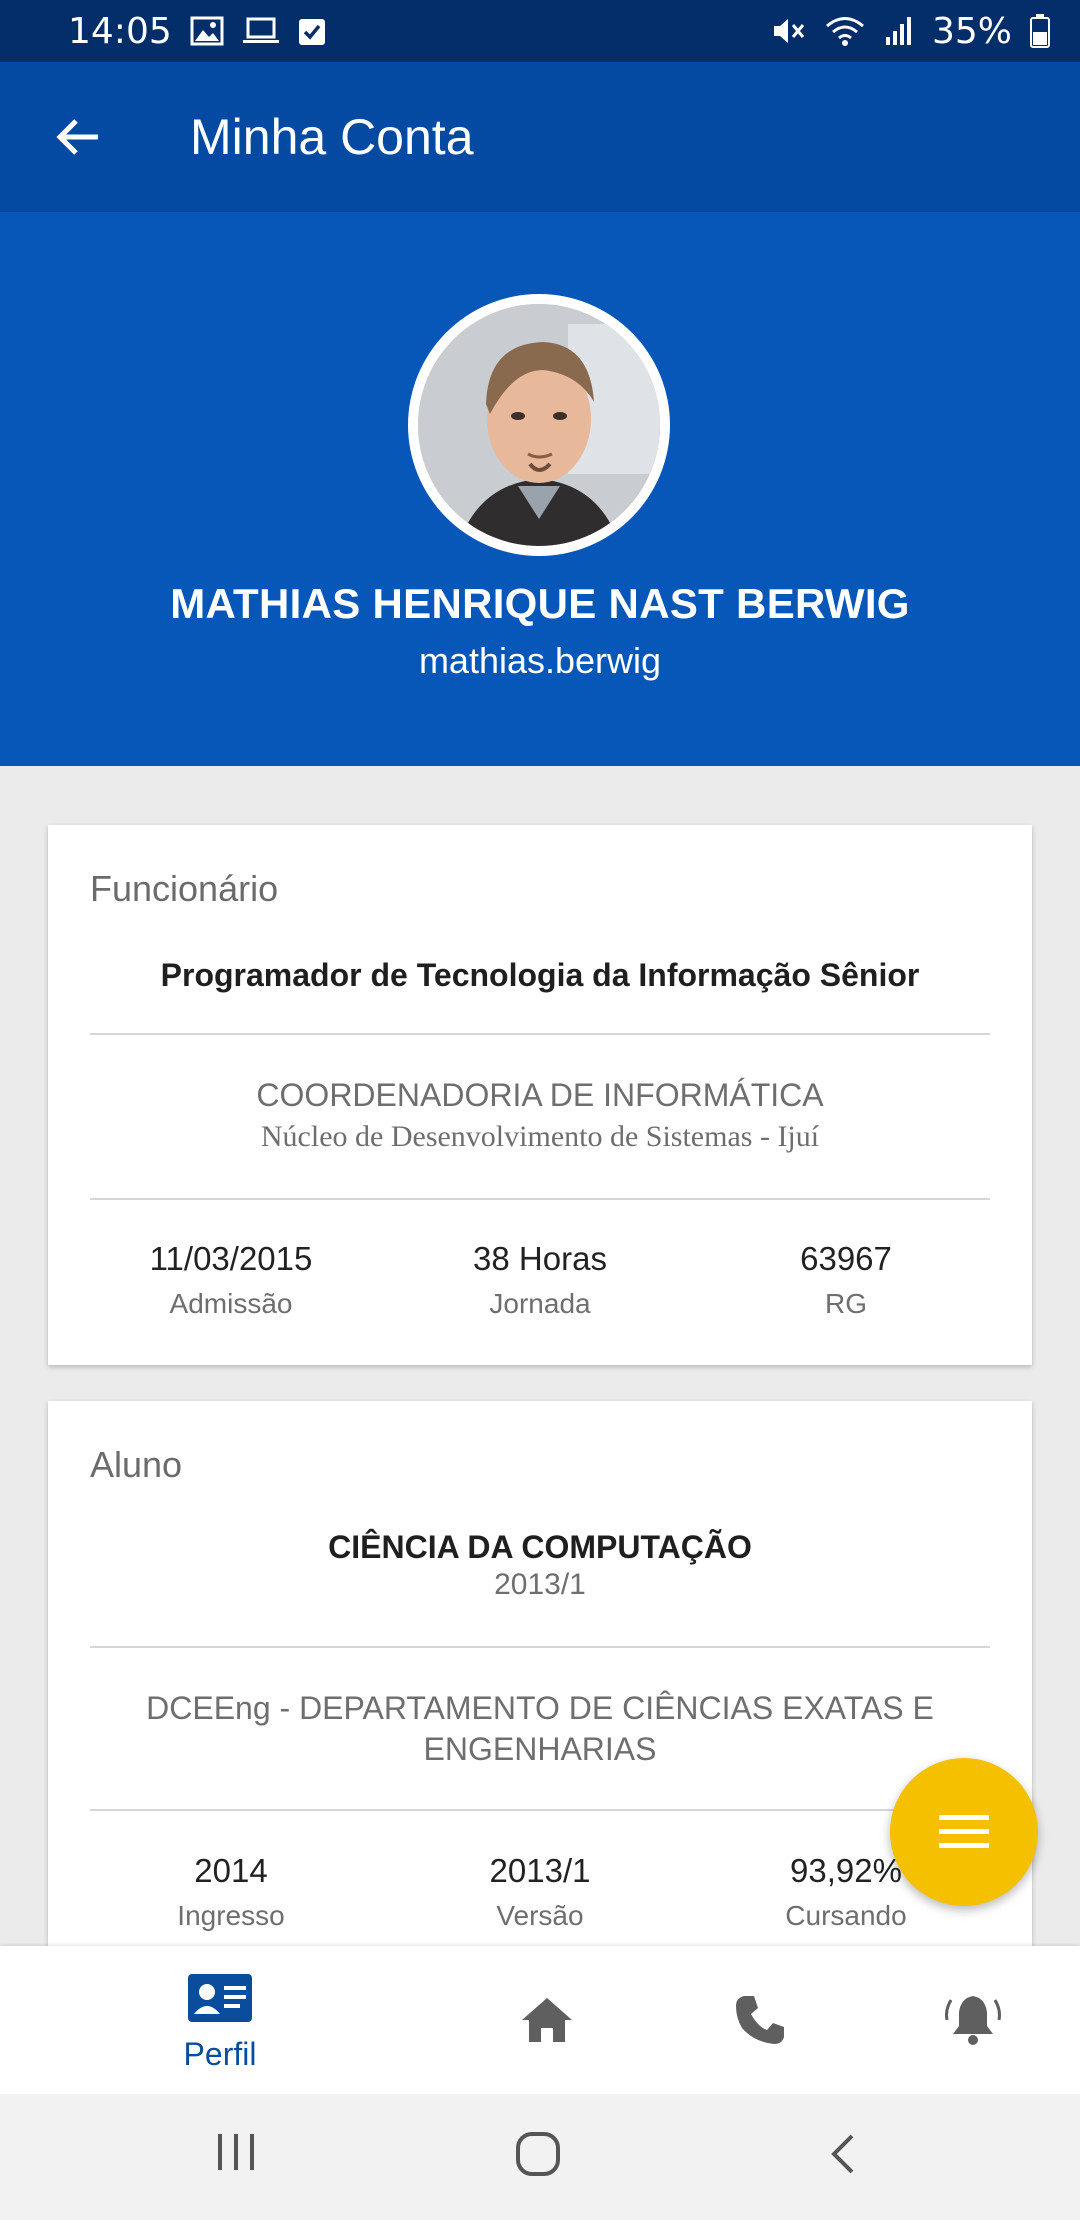 Image resolution: width=1080 pixels, height=2220 pixels. What do you see at coordinates (220, 2054) in the screenshot?
I see `nav-label: Perfil` at bounding box center [220, 2054].